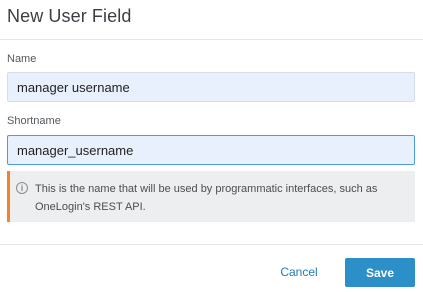 This screenshot has width=423, height=292. I want to click on dialog-header: New User Field, so click(211, 20).